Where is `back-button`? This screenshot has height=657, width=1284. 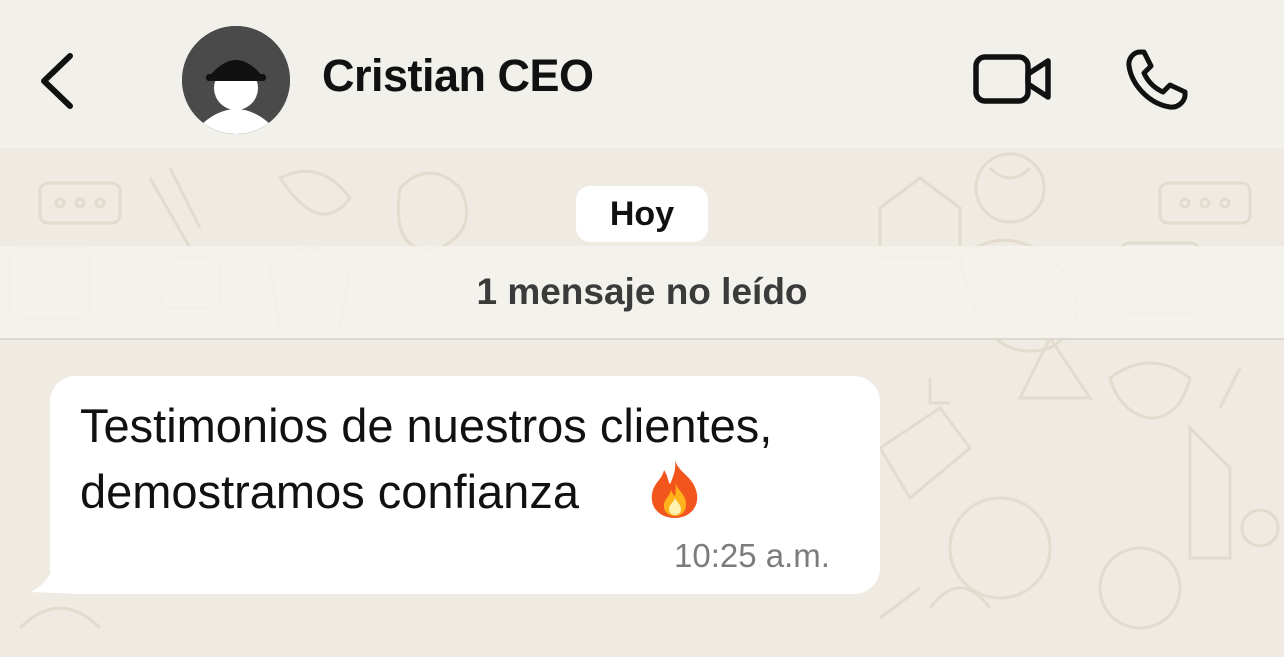
back-button is located at coordinates (58, 81).